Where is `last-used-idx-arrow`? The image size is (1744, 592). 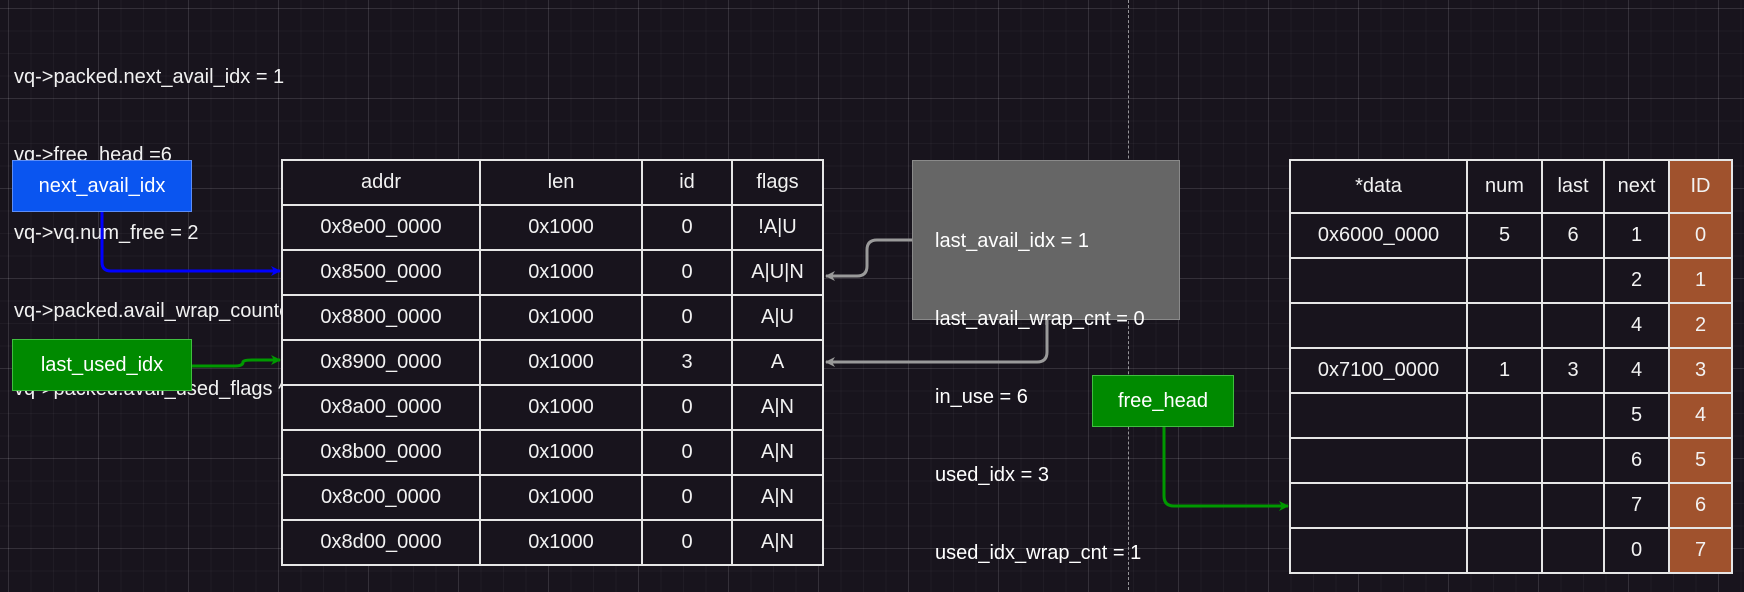 last-used-idx-arrow is located at coordinates (236, 361).